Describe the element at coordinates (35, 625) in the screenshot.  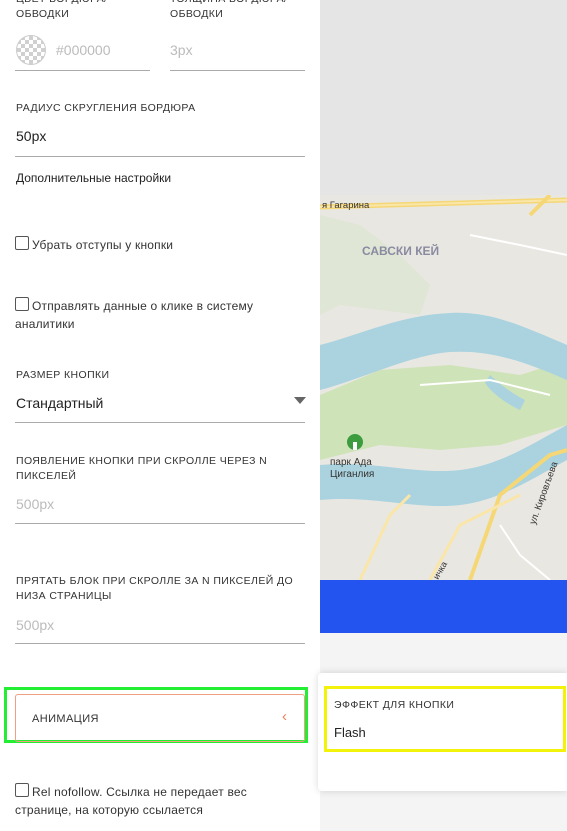
I see `scroll-hide-input: 500px` at that location.